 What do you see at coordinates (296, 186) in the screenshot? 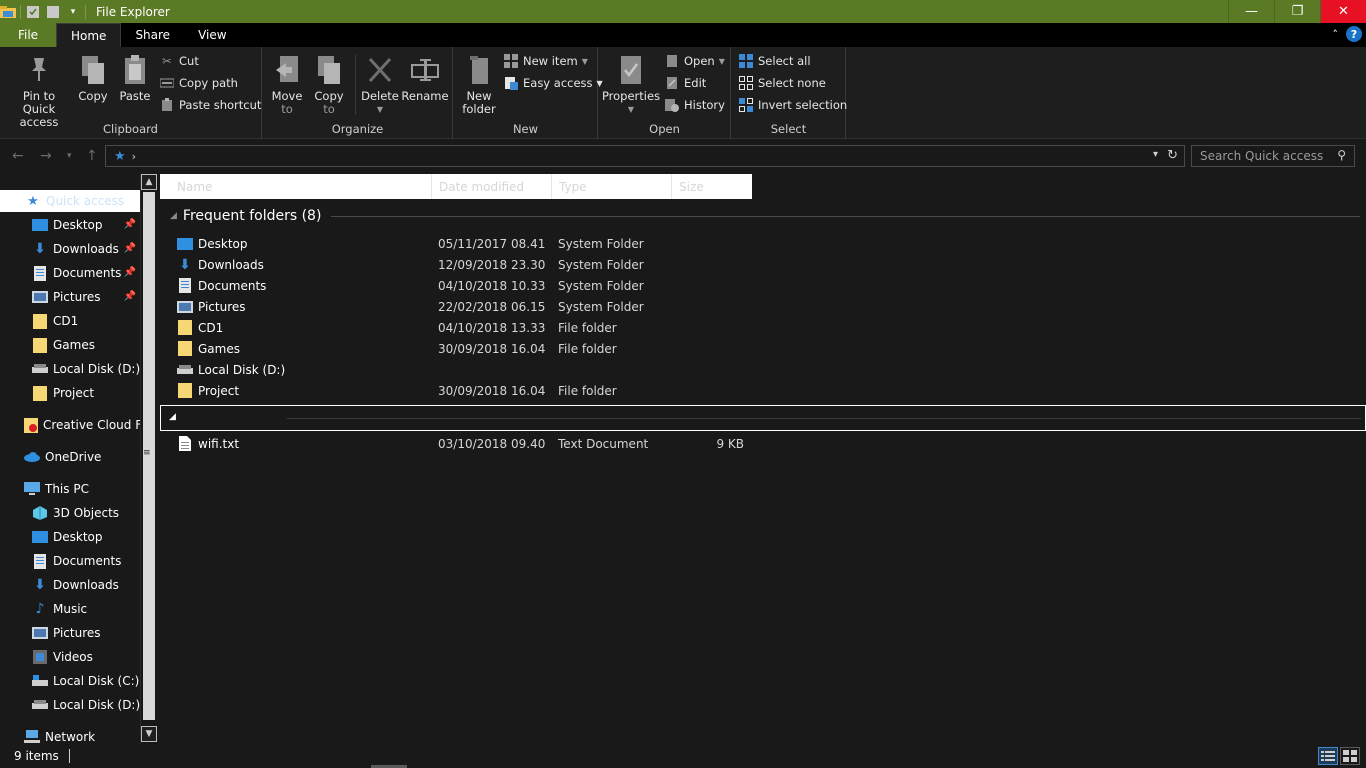
I see `column-name-header: Name` at bounding box center [296, 186].